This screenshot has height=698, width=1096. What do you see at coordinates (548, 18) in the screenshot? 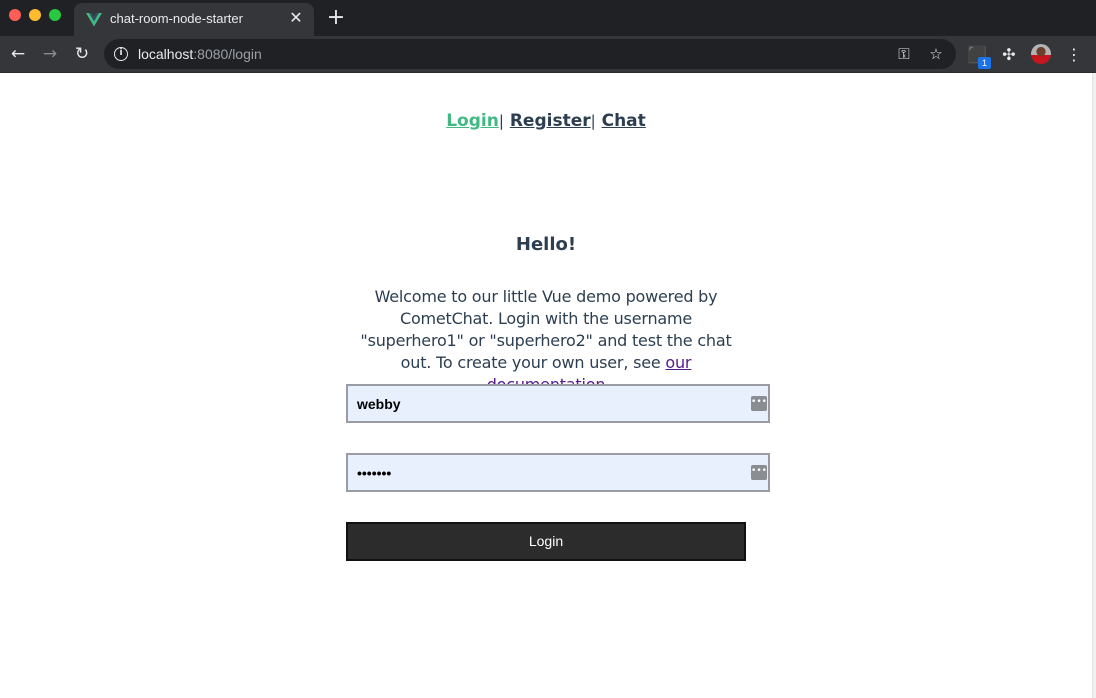
I see `browser-tab-strip: chat-room-node-starter ✕ +` at bounding box center [548, 18].